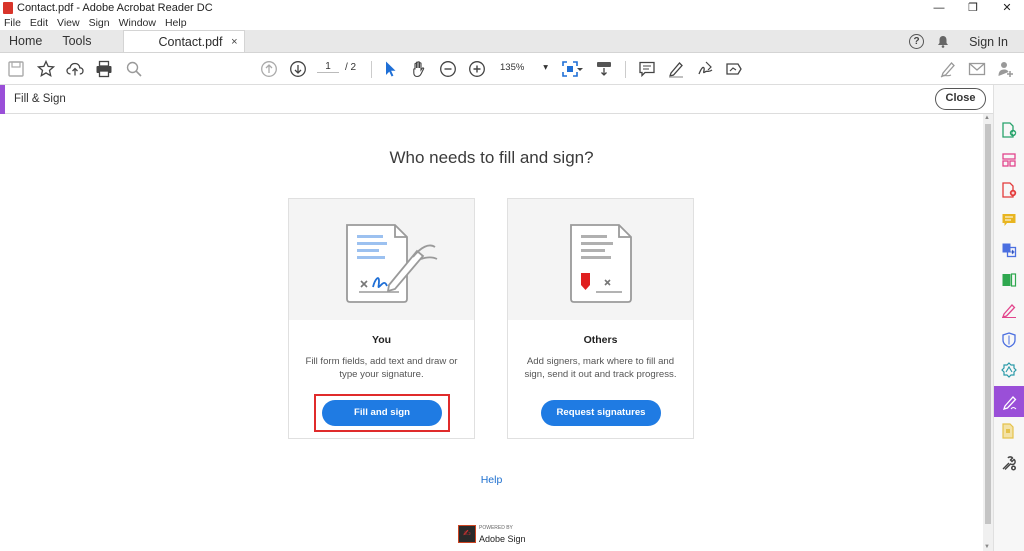 The height and width of the screenshot is (551, 1024). I want to click on cloud-upload-icon, so click(75, 69).